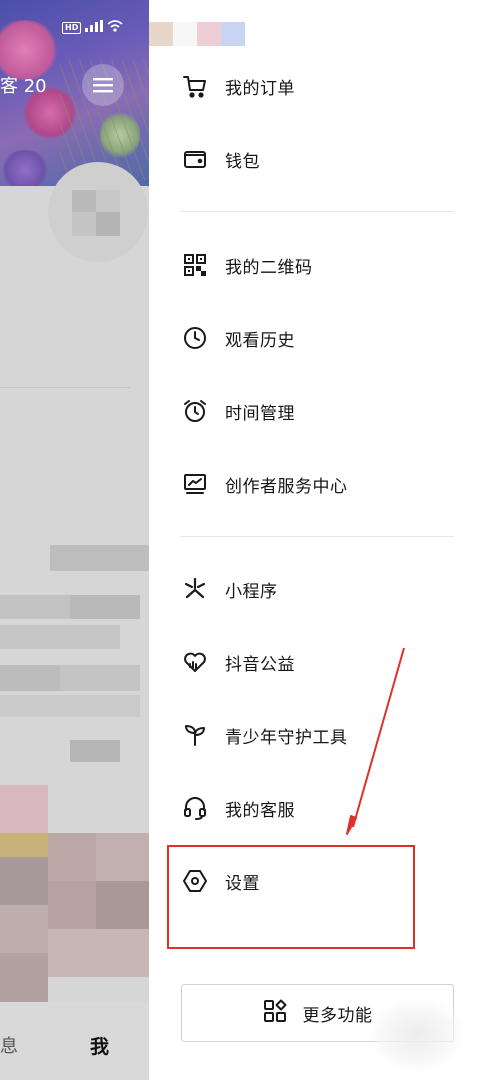 This screenshot has height=1080, width=486. I want to click on menu-item-customer-service: 我的客服, so click(321, 808).